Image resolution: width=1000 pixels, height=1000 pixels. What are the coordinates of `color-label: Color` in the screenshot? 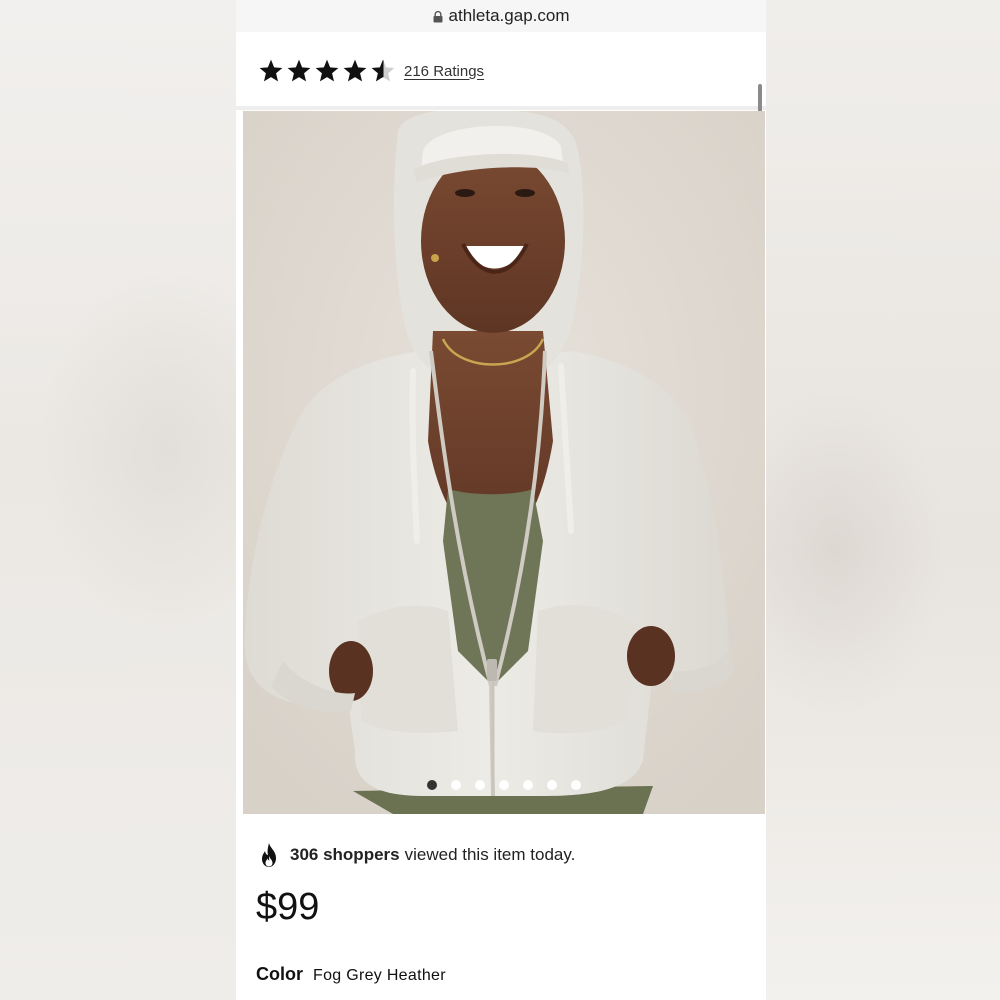 It's located at (279, 974).